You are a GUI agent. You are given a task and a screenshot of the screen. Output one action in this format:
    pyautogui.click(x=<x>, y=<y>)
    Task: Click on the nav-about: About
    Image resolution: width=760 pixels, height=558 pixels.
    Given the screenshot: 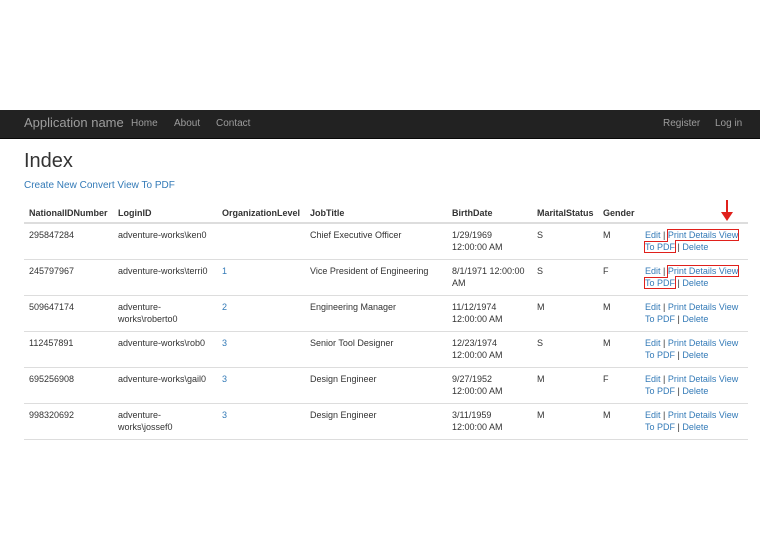 What is the action you would take?
    pyautogui.click(x=187, y=123)
    